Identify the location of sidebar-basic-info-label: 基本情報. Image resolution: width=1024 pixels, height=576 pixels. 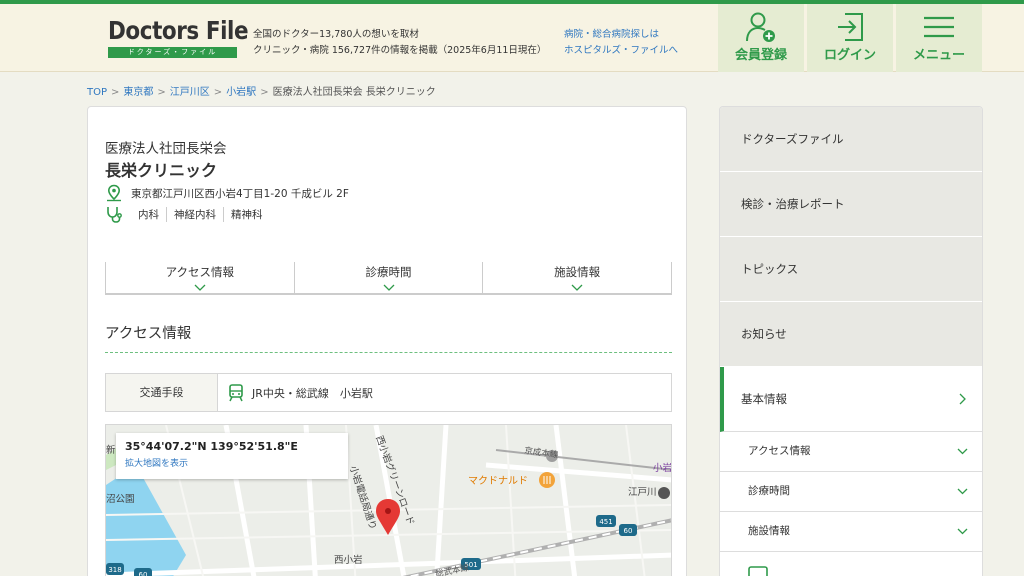
(764, 399).